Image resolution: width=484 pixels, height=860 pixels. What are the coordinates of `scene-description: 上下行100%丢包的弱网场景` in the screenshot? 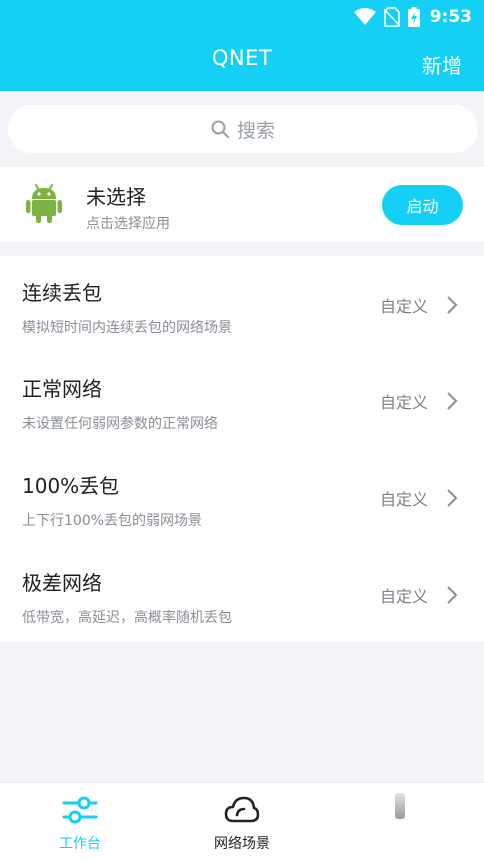 It's located at (112, 521).